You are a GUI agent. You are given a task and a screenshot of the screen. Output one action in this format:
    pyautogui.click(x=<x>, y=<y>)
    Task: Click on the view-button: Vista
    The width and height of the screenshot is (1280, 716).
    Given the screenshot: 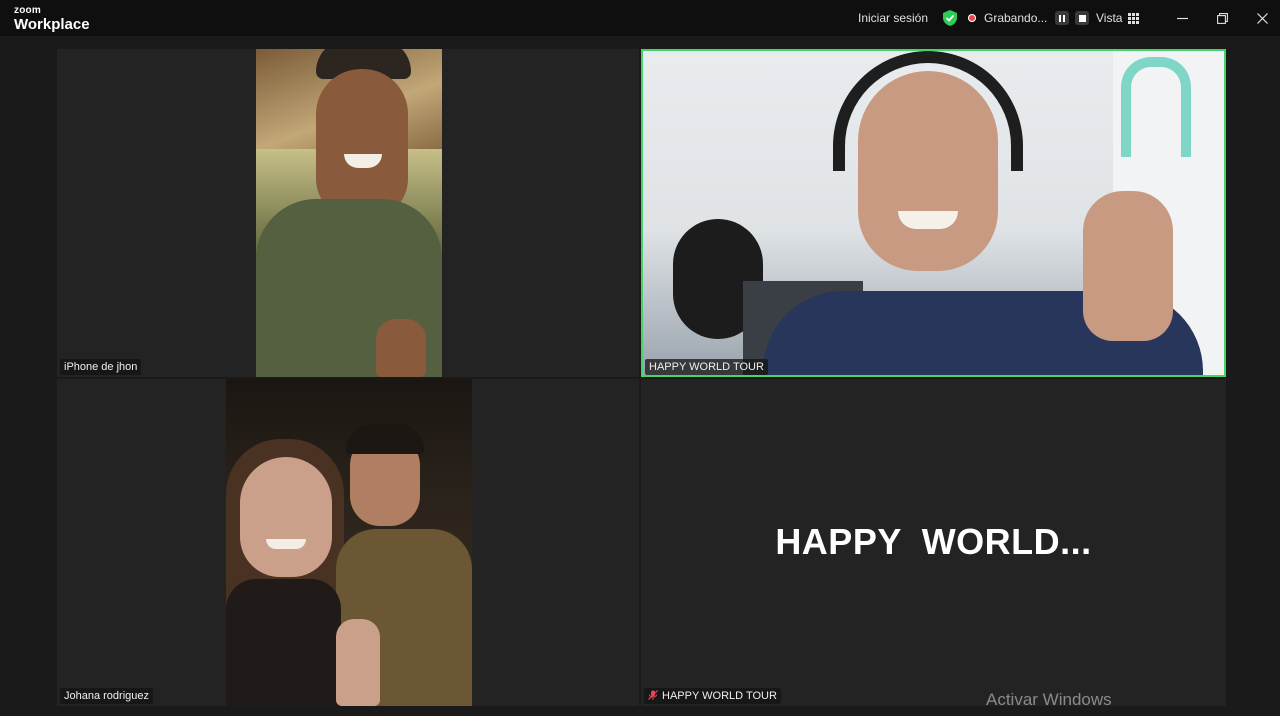 What is the action you would take?
    pyautogui.click(x=1118, y=18)
    